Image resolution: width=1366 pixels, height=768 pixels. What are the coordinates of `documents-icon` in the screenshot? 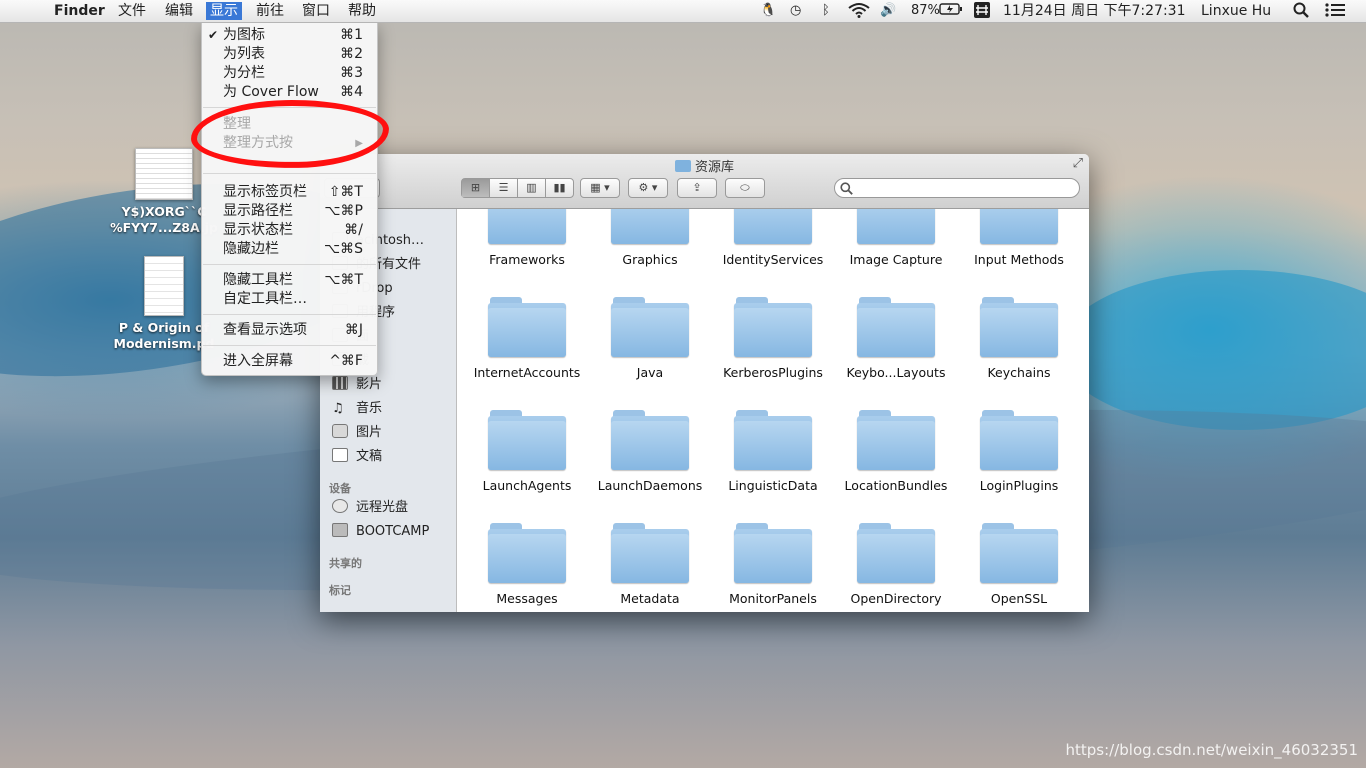 It's located at (340, 455).